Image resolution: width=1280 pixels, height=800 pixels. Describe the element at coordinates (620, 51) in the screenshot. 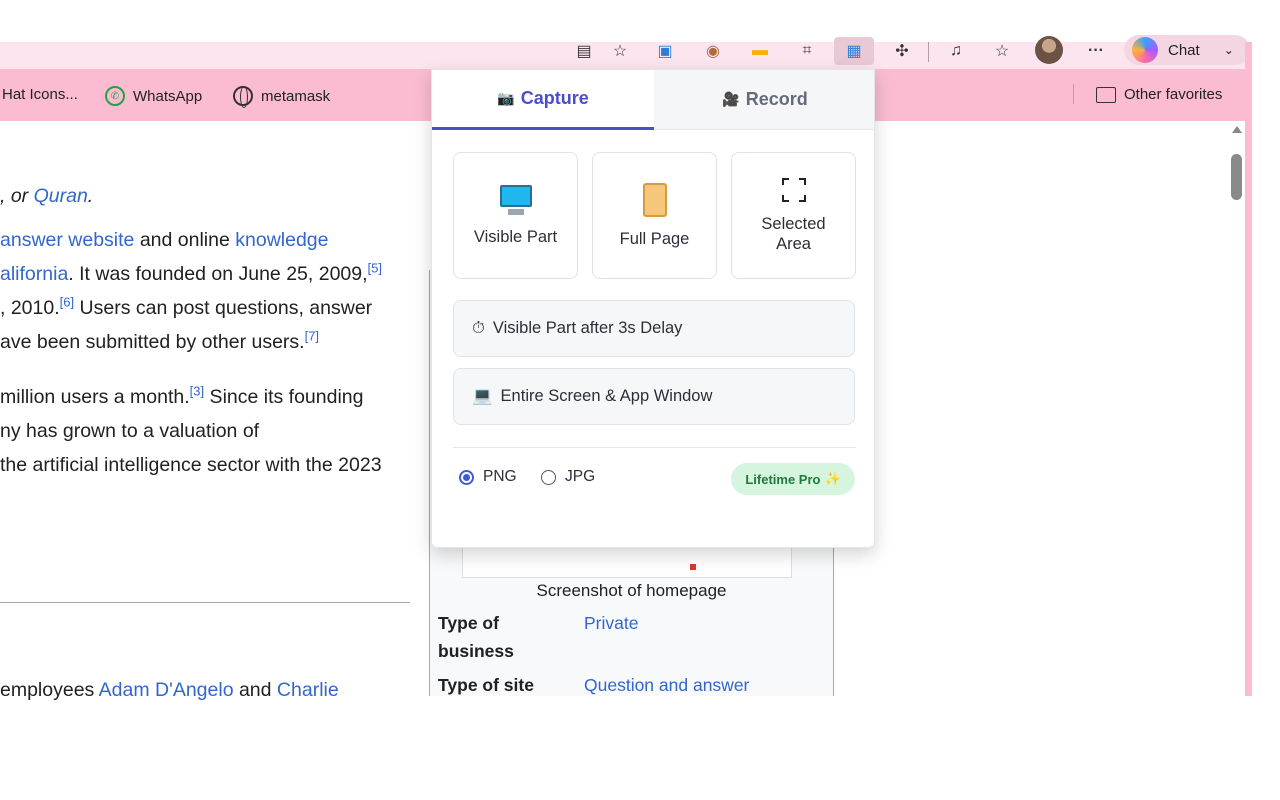

I see `favorite-star-icon: ☆` at that location.